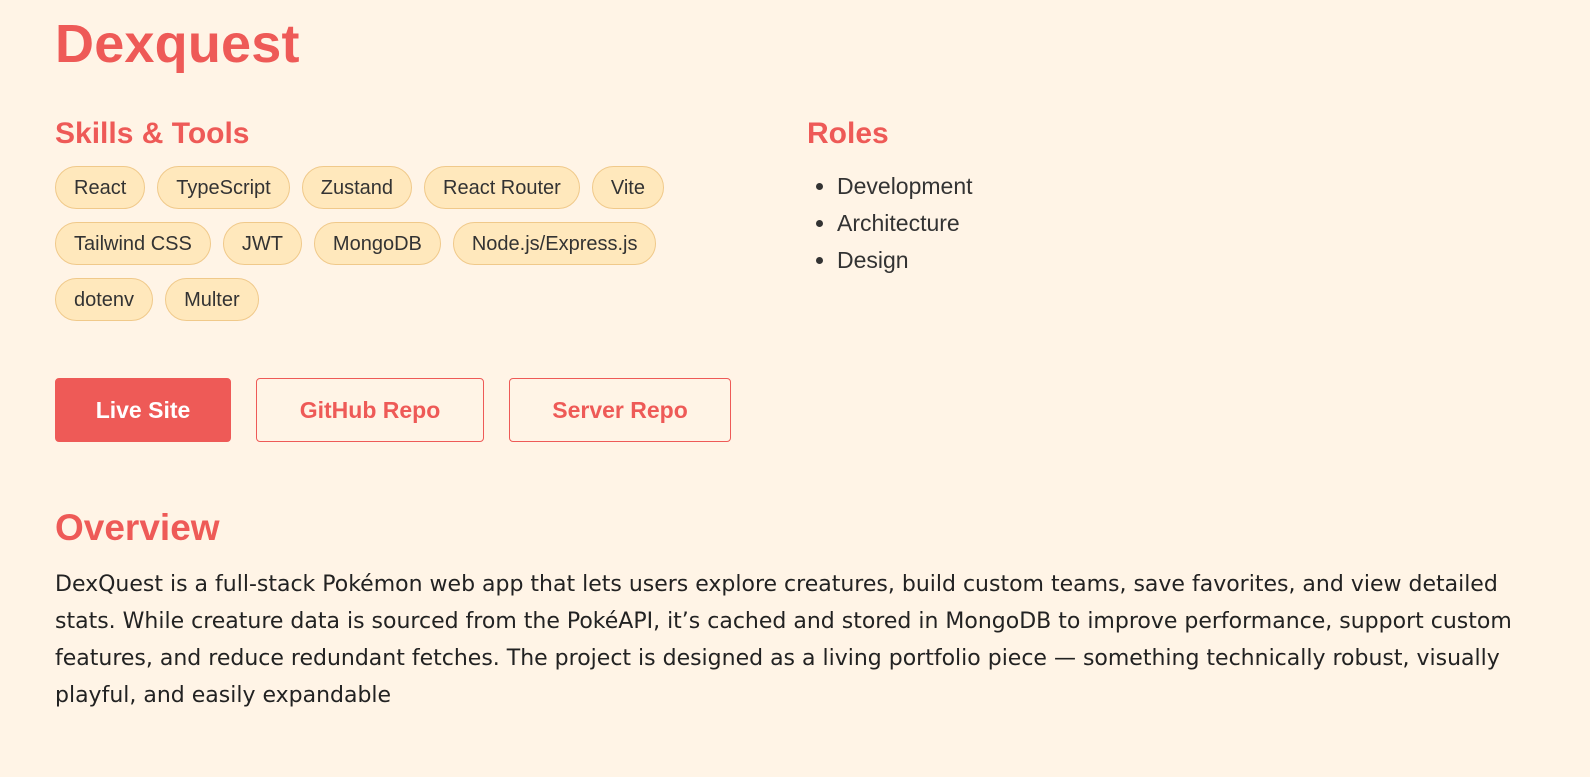 The height and width of the screenshot is (777, 1590). What do you see at coordinates (104, 299) in the screenshot?
I see `skill-chip-dotenv: dotenv` at bounding box center [104, 299].